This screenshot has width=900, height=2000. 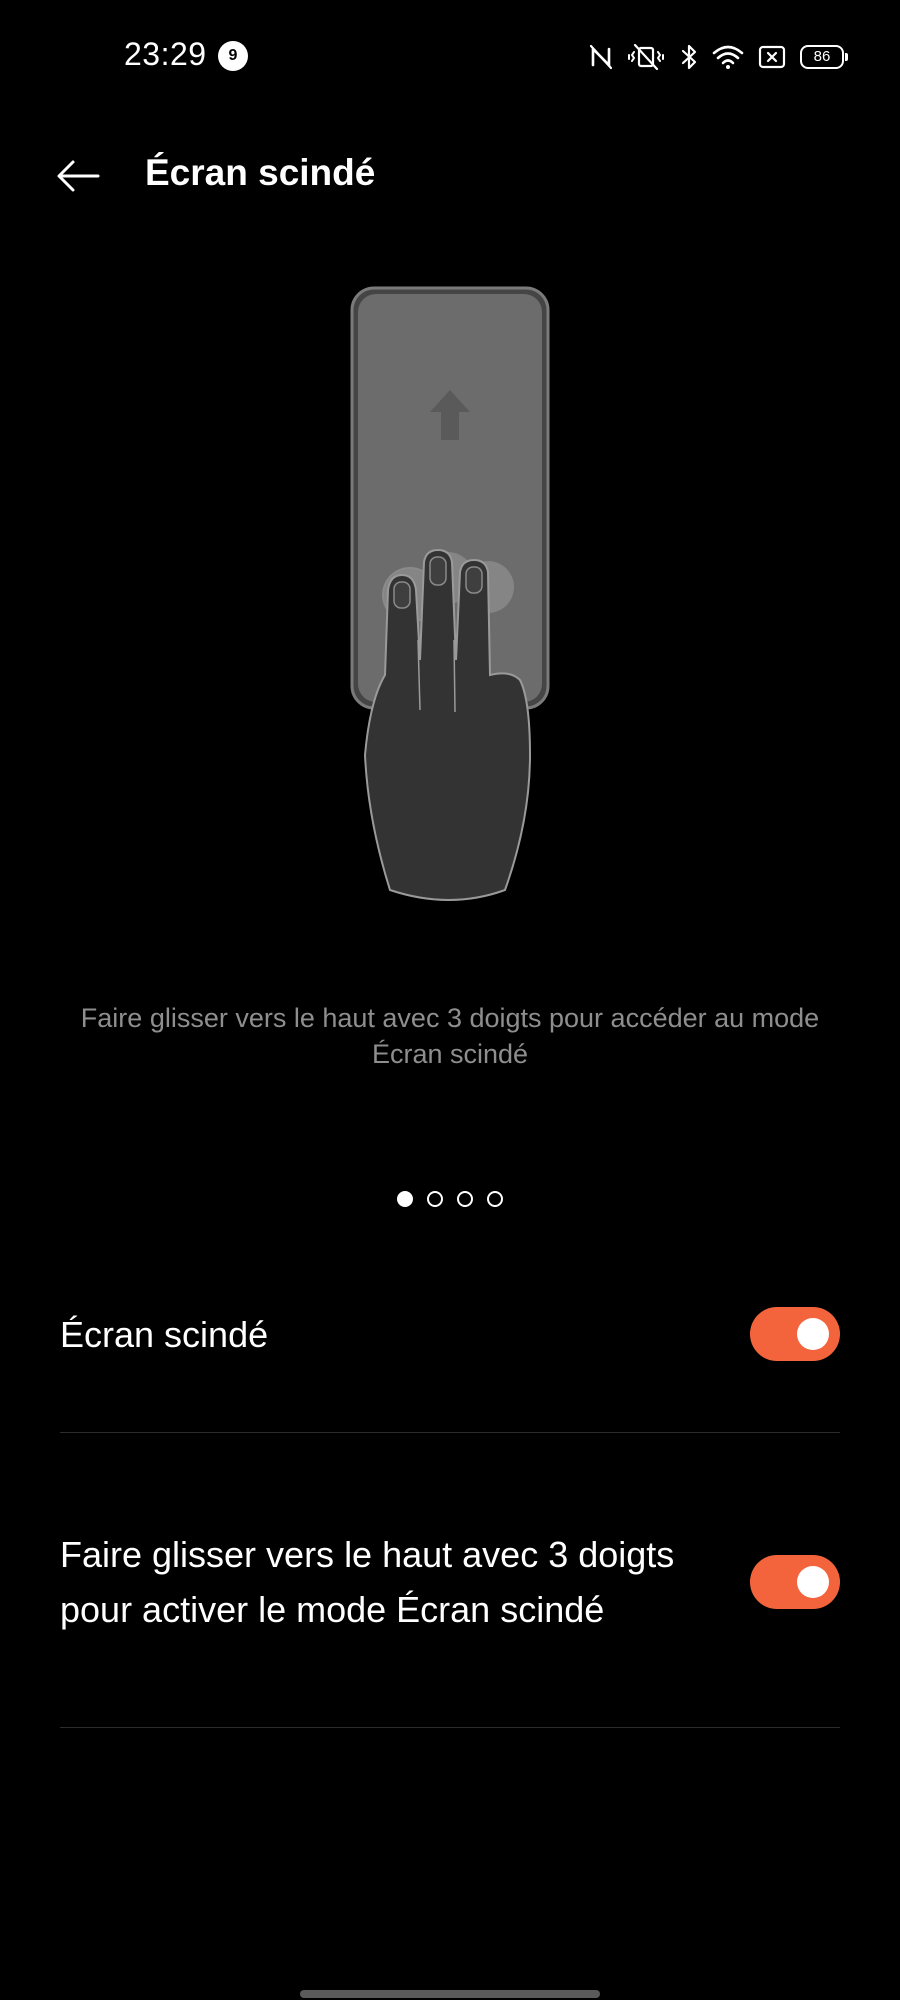 What do you see at coordinates (646, 57) in the screenshot?
I see `vibrate-off-icon` at bounding box center [646, 57].